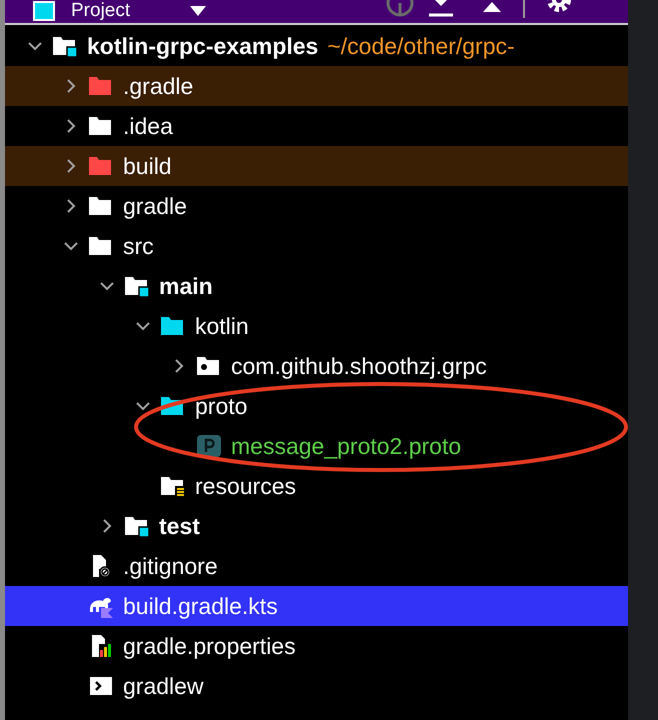  I want to click on resources-folder-icon, so click(173, 486).